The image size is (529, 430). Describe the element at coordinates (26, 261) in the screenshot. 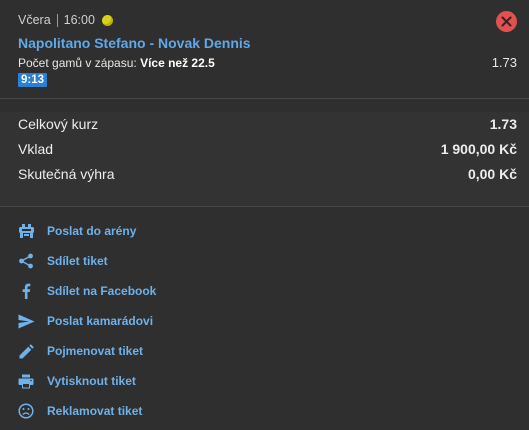

I see `share-icon` at that location.